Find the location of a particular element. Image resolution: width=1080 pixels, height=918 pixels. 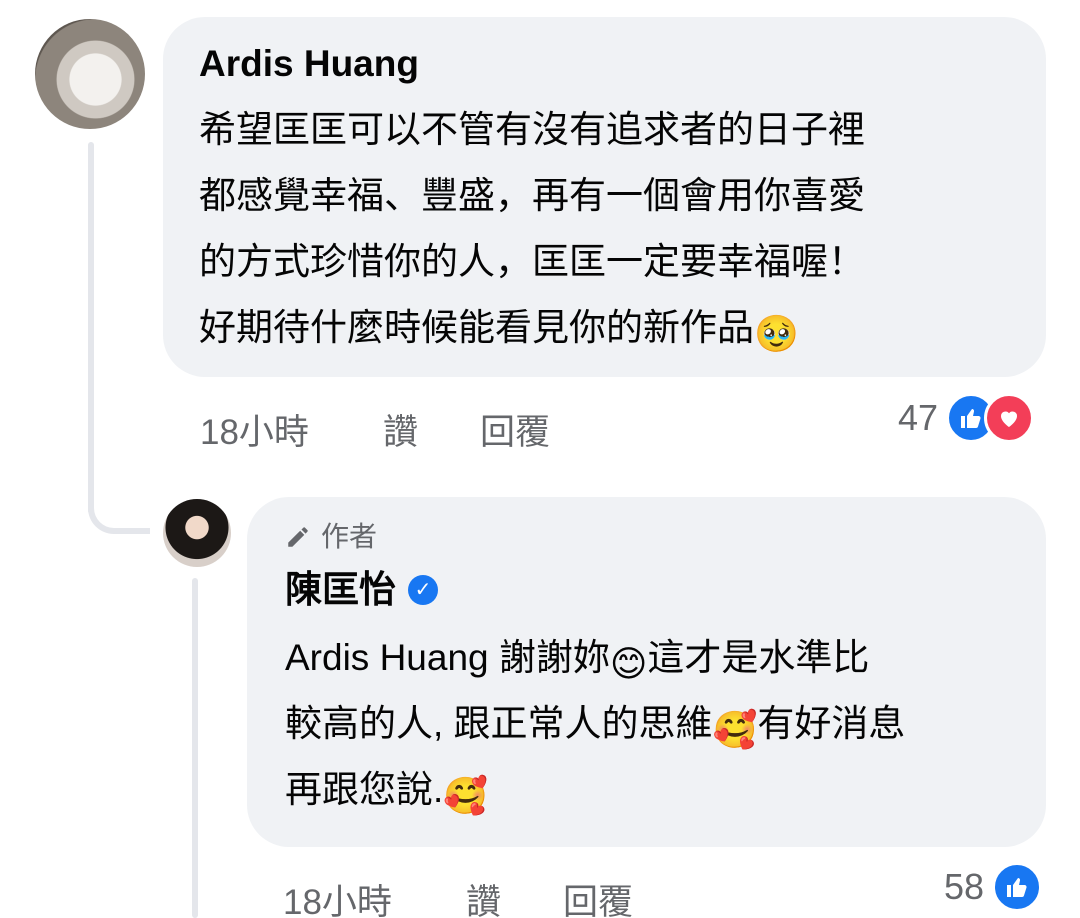

reaction-summary: 58 is located at coordinates (993, 887).